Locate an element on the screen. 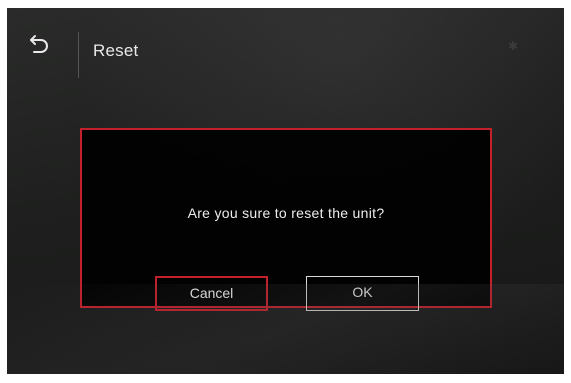  header-divider is located at coordinates (78, 55).